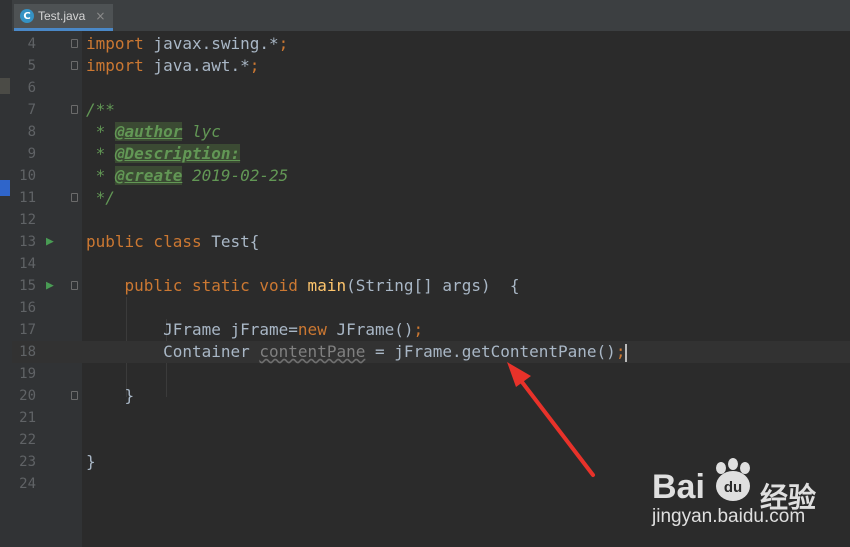 This screenshot has height=547, width=850. Describe the element at coordinates (729, 516) in the screenshot. I see `watermark-url: jingyan.baidu.com` at that location.